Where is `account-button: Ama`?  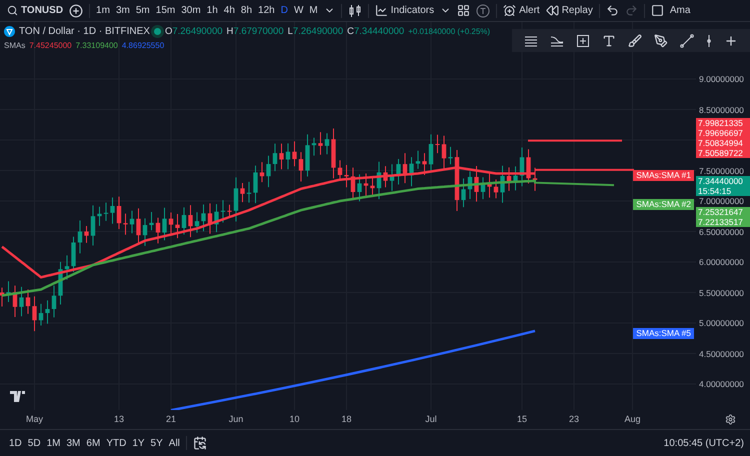 account-button: Ama is located at coordinates (680, 10).